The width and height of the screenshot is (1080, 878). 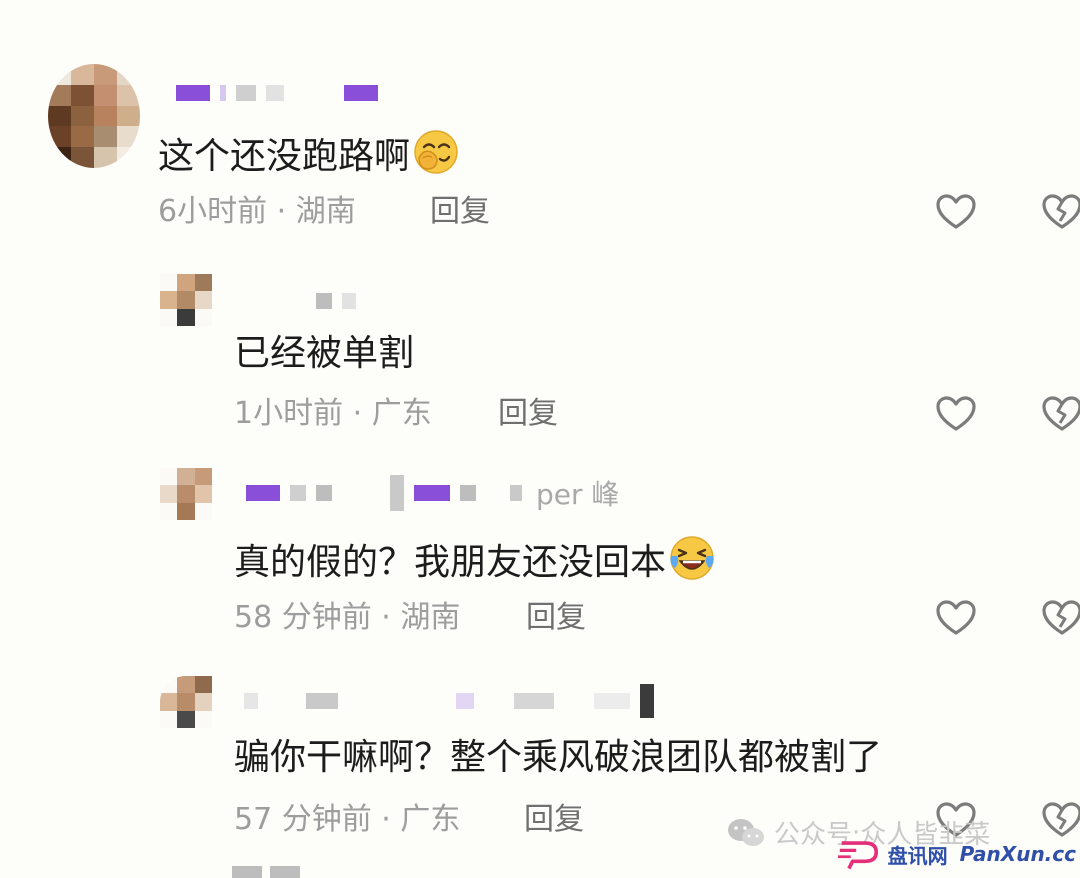 I want to click on comment-meta: 57 分钟前 · 广东, so click(x=347, y=820).